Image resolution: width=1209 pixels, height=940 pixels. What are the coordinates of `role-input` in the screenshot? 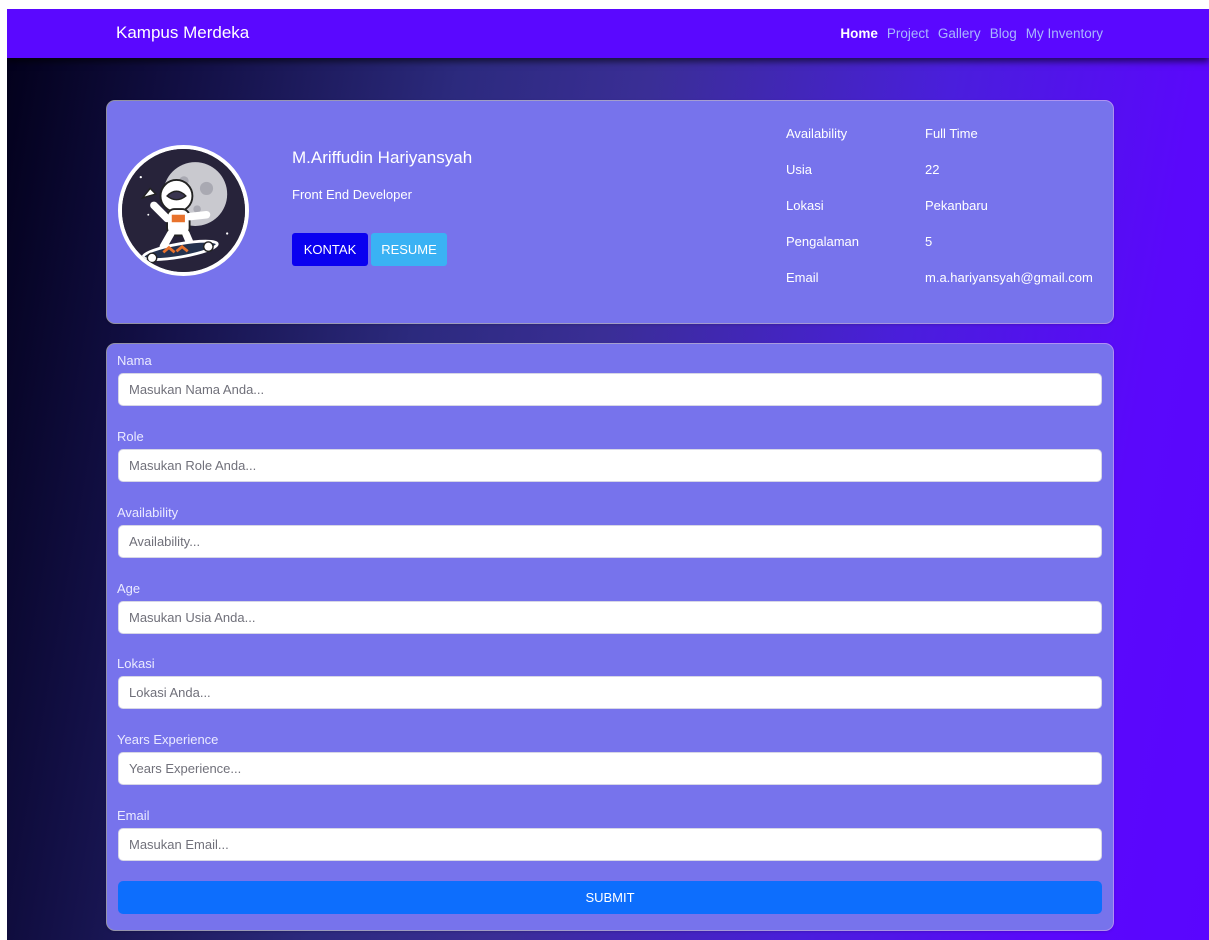 It's located at (610, 465).